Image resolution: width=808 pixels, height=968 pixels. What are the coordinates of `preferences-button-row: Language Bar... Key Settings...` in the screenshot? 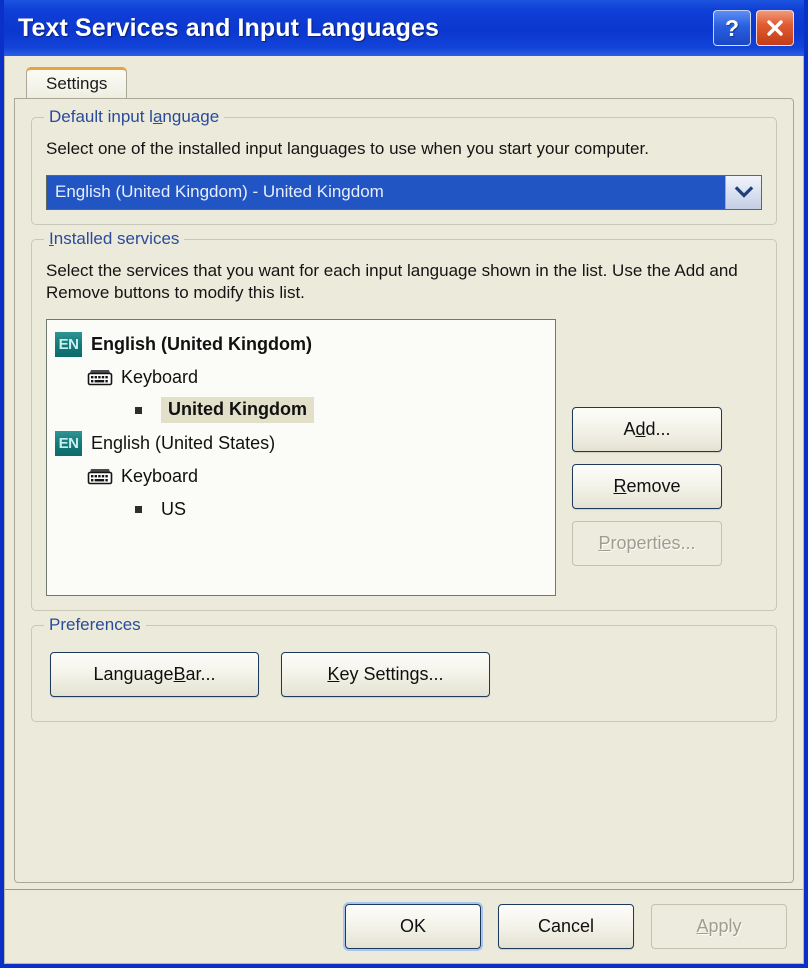 It's located at (404, 676).